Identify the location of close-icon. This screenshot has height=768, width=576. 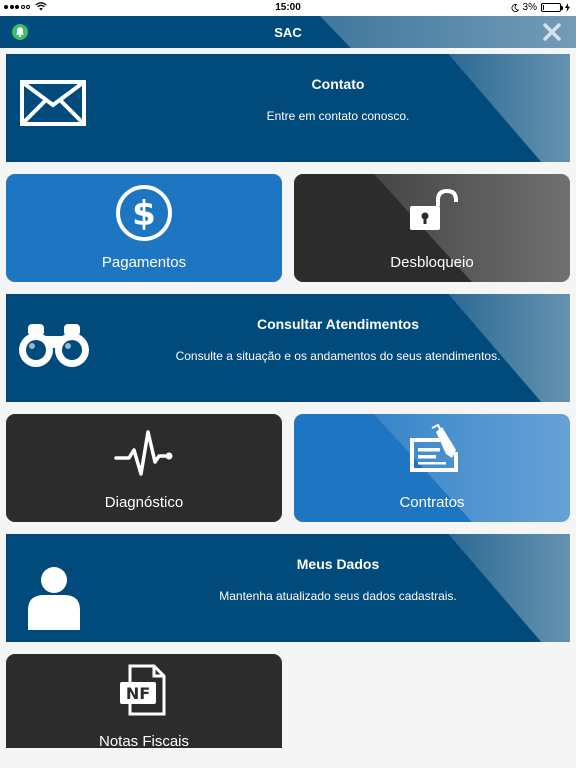
(552, 32).